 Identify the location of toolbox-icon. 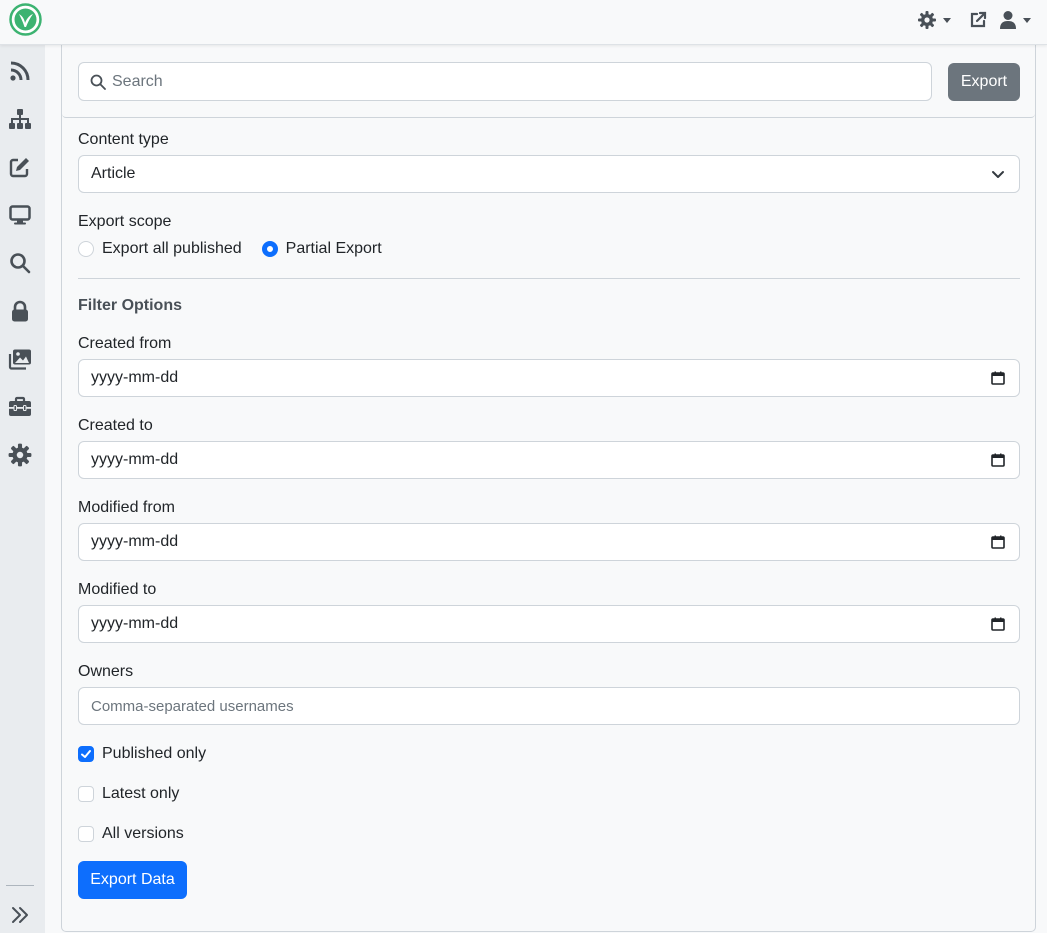
(20, 406).